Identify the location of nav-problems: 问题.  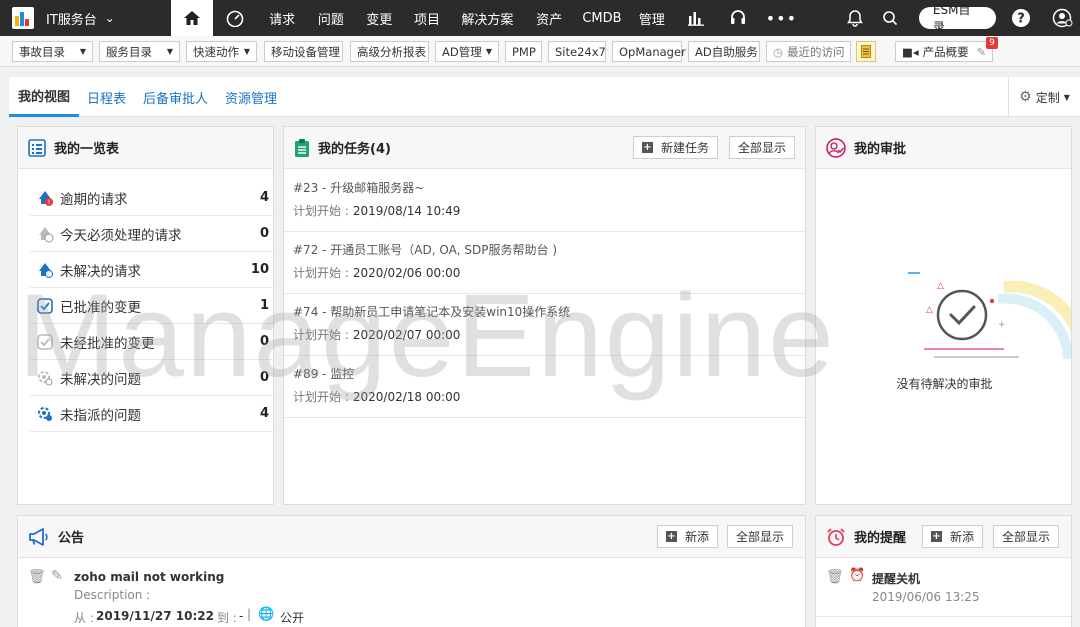
(331, 18).